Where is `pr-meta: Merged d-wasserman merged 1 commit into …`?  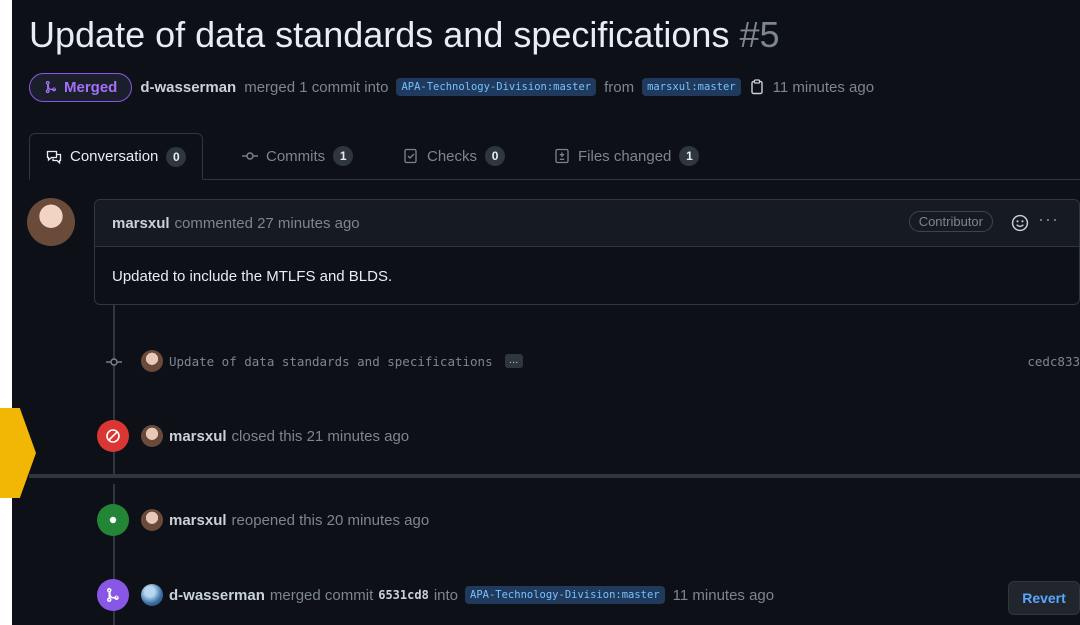 pr-meta: Merged d-wasserman merged 1 commit into … is located at coordinates (451, 87).